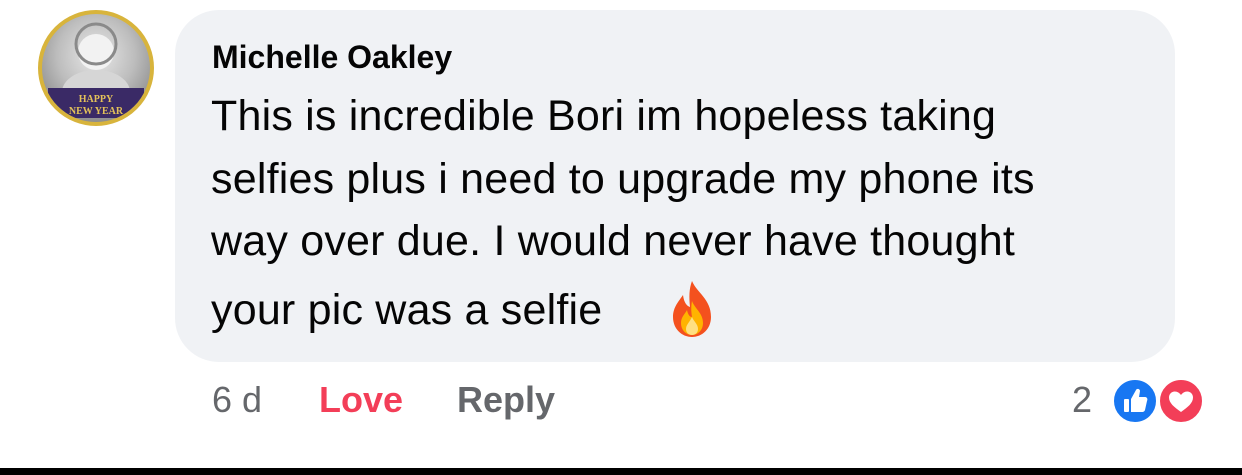  I want to click on avatar: HAPPY NEW YEAR, so click(96, 68).